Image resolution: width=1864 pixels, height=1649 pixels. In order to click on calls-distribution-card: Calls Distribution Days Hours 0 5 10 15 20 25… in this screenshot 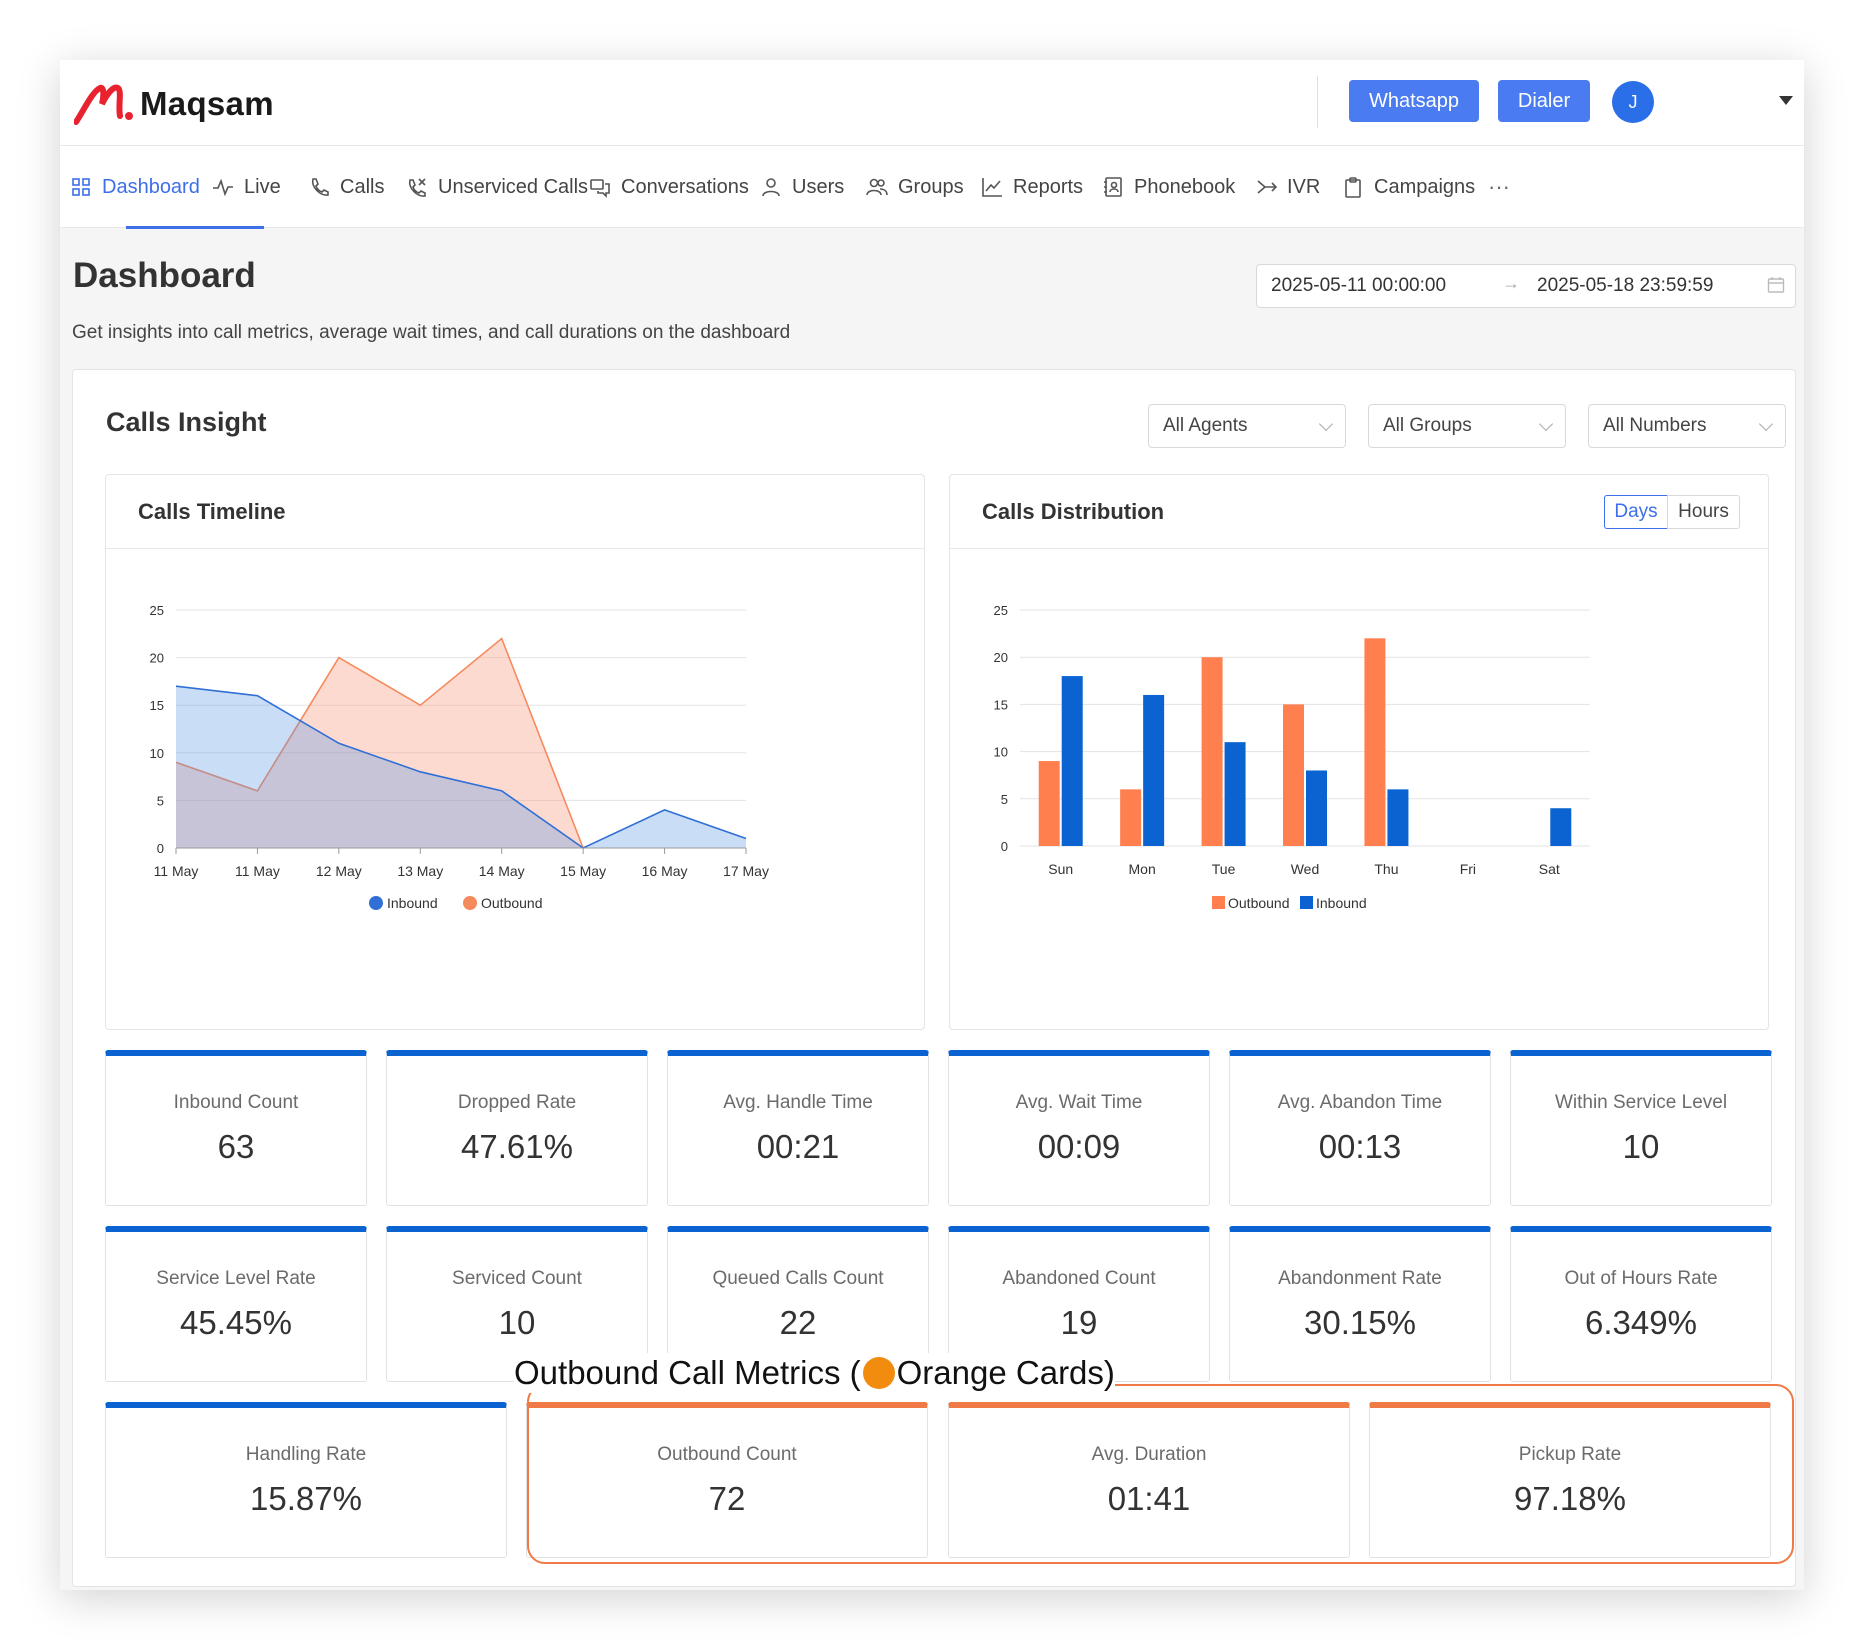, I will do `click(1359, 752)`.